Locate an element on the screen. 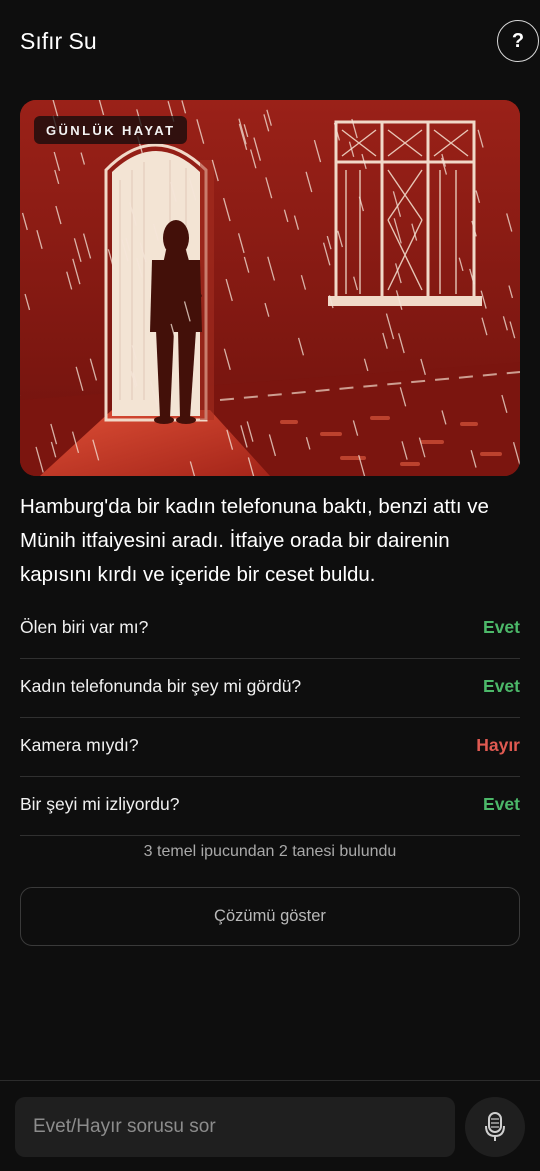  qa-row: Ölen biri var mı? Evet is located at coordinates (270, 629).